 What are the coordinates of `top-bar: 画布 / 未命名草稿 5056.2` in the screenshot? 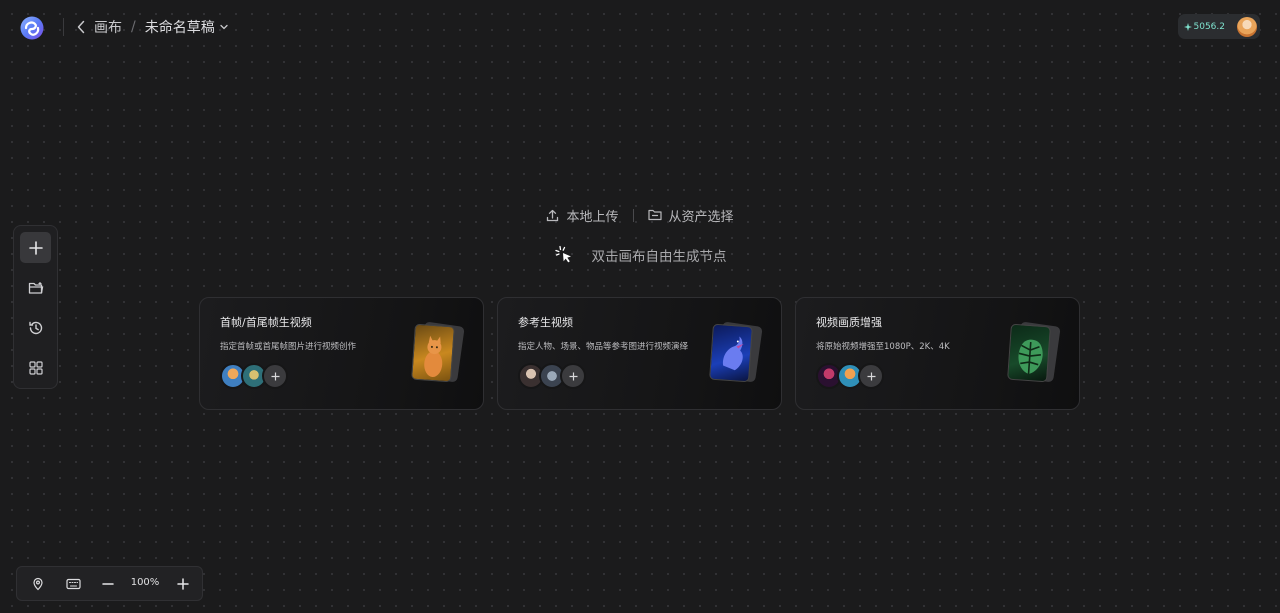 It's located at (640, 27).